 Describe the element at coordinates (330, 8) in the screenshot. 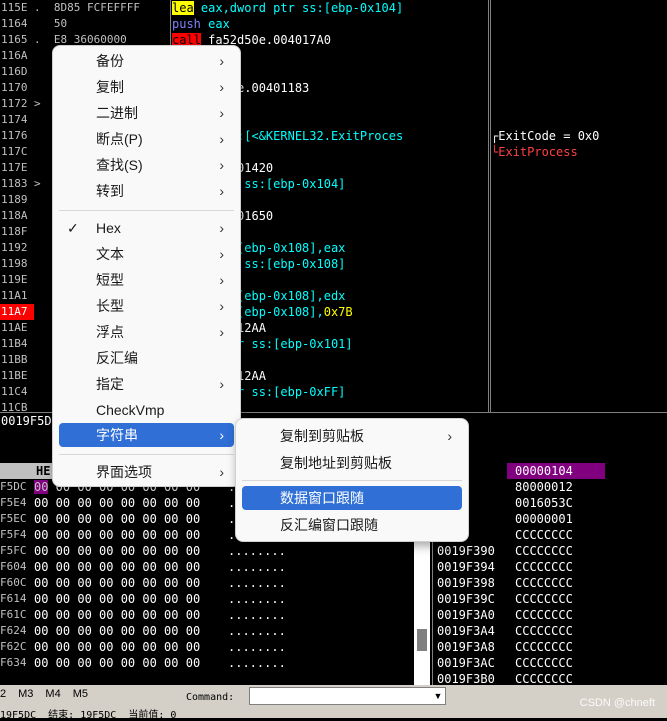

I see `instruction-row: lea eax,dword ptr ss:[ebp-0x104]` at that location.